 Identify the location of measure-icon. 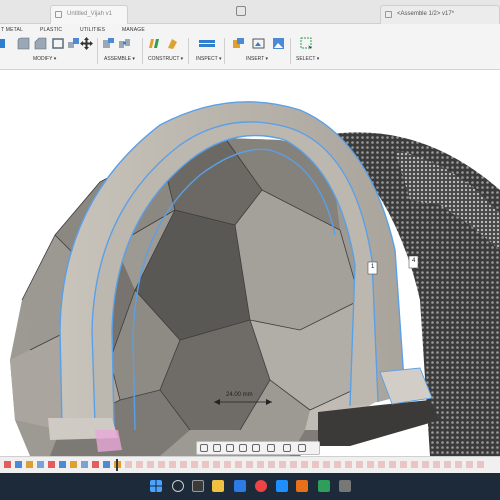
(207, 43).